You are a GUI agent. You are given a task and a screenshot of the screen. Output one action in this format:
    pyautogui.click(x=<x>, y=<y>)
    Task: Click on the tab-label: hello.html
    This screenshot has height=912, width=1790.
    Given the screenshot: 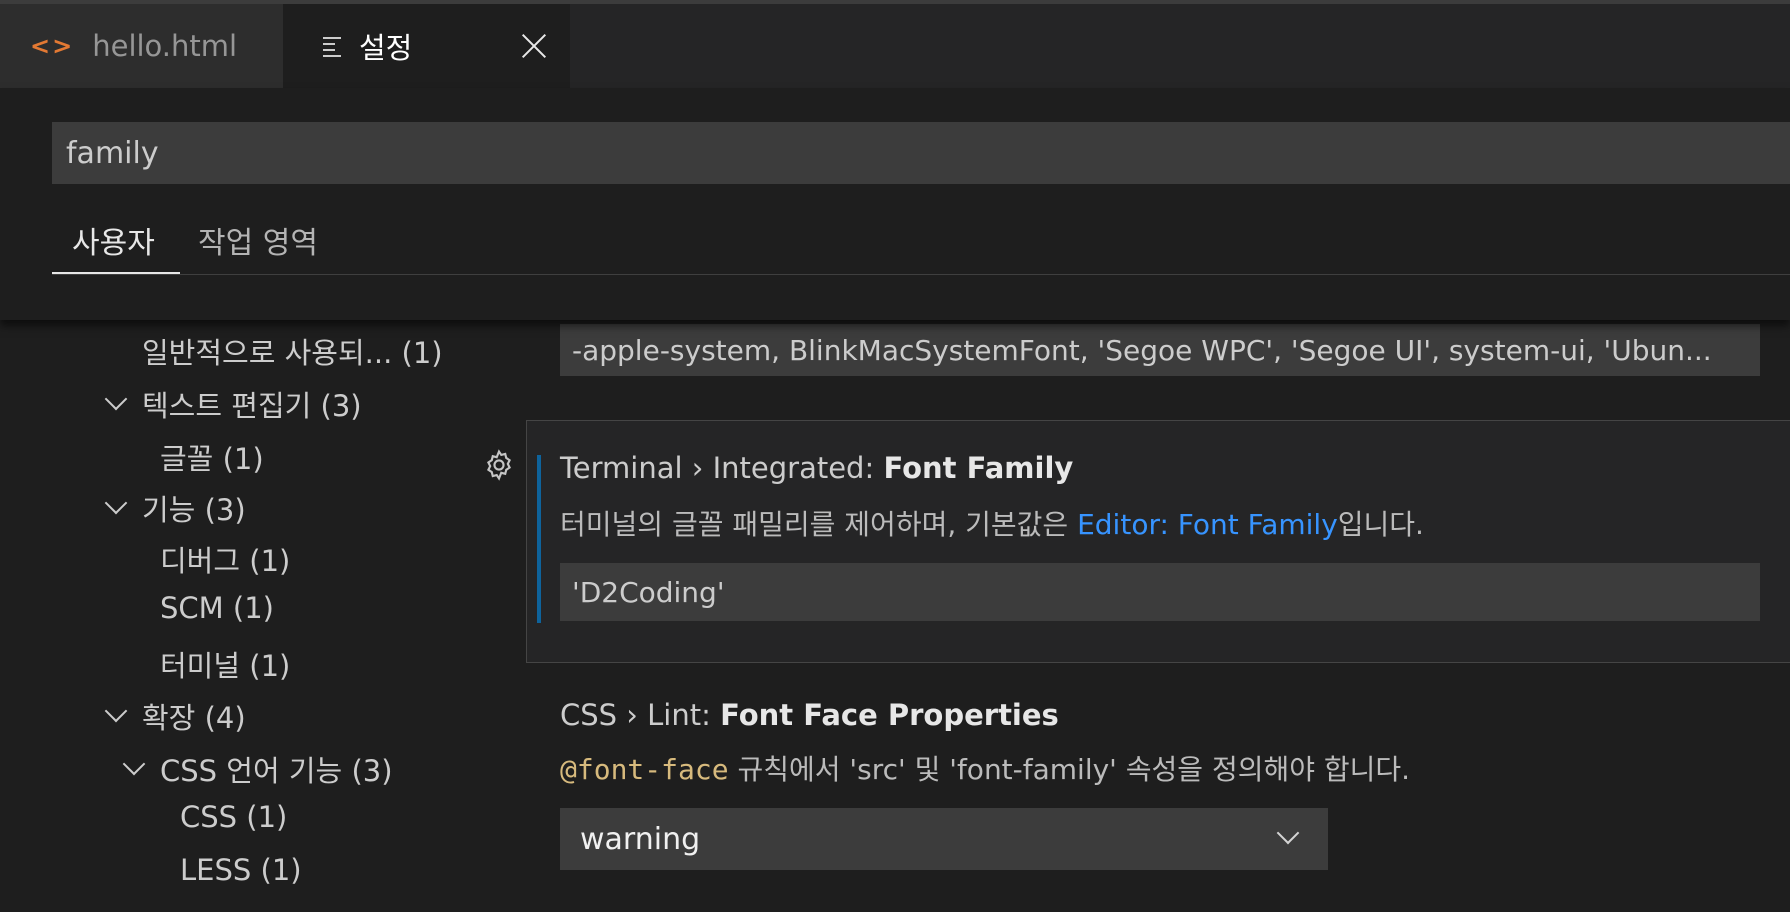 What is the action you would take?
    pyautogui.click(x=165, y=46)
    